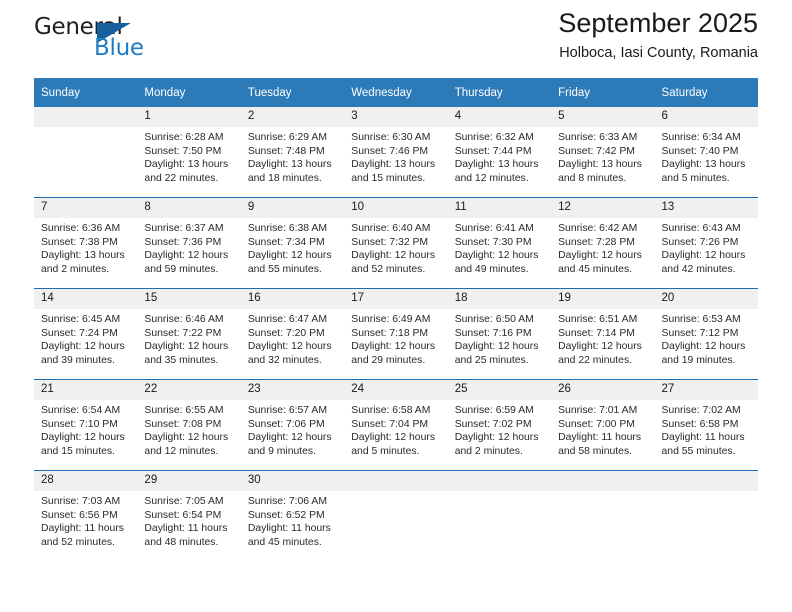 The image size is (792, 612). What do you see at coordinates (183, 515) in the screenshot?
I see `sunset-text: Sunset: 6:54 PM` at bounding box center [183, 515].